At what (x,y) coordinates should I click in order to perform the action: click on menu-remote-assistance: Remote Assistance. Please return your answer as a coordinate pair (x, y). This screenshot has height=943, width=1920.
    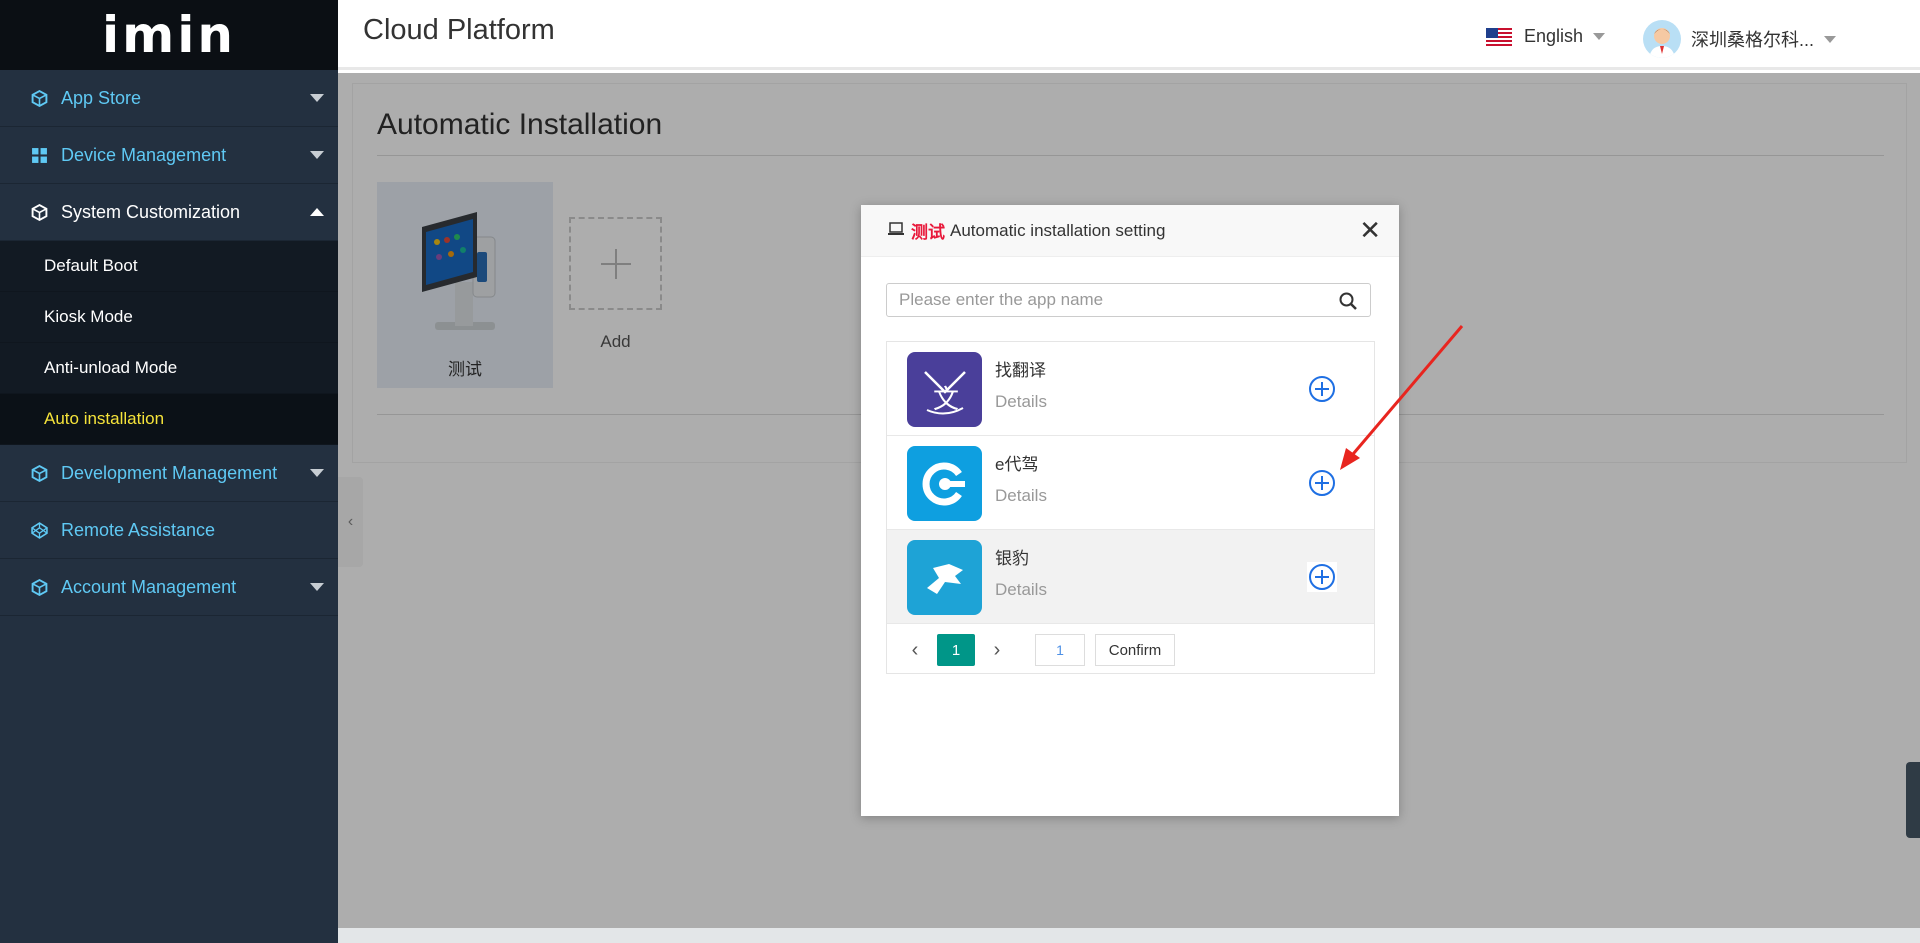
    Looking at the image, I should click on (169, 530).